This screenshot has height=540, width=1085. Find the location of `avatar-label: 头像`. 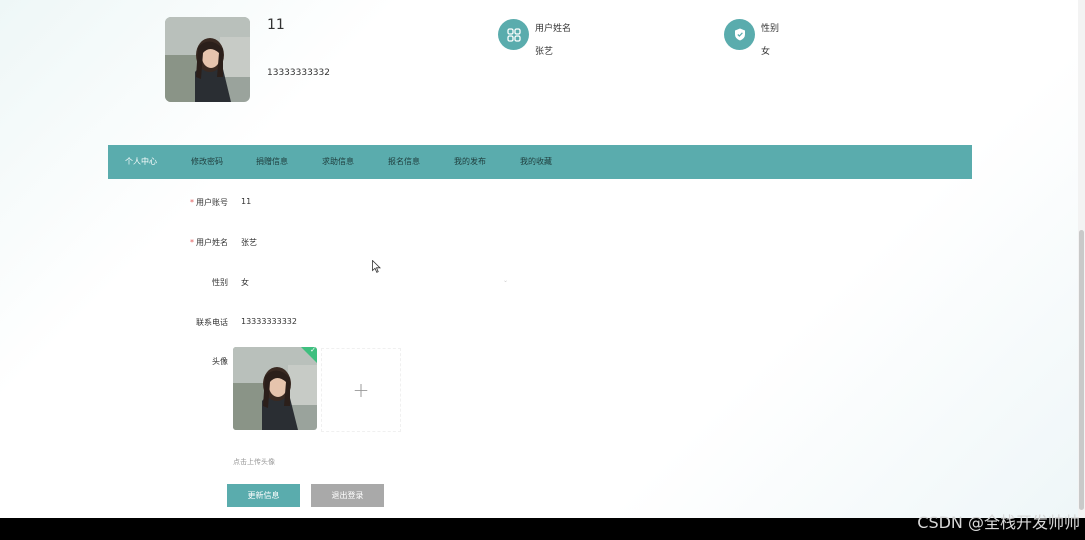

avatar-label: 头像 is located at coordinates (220, 361).